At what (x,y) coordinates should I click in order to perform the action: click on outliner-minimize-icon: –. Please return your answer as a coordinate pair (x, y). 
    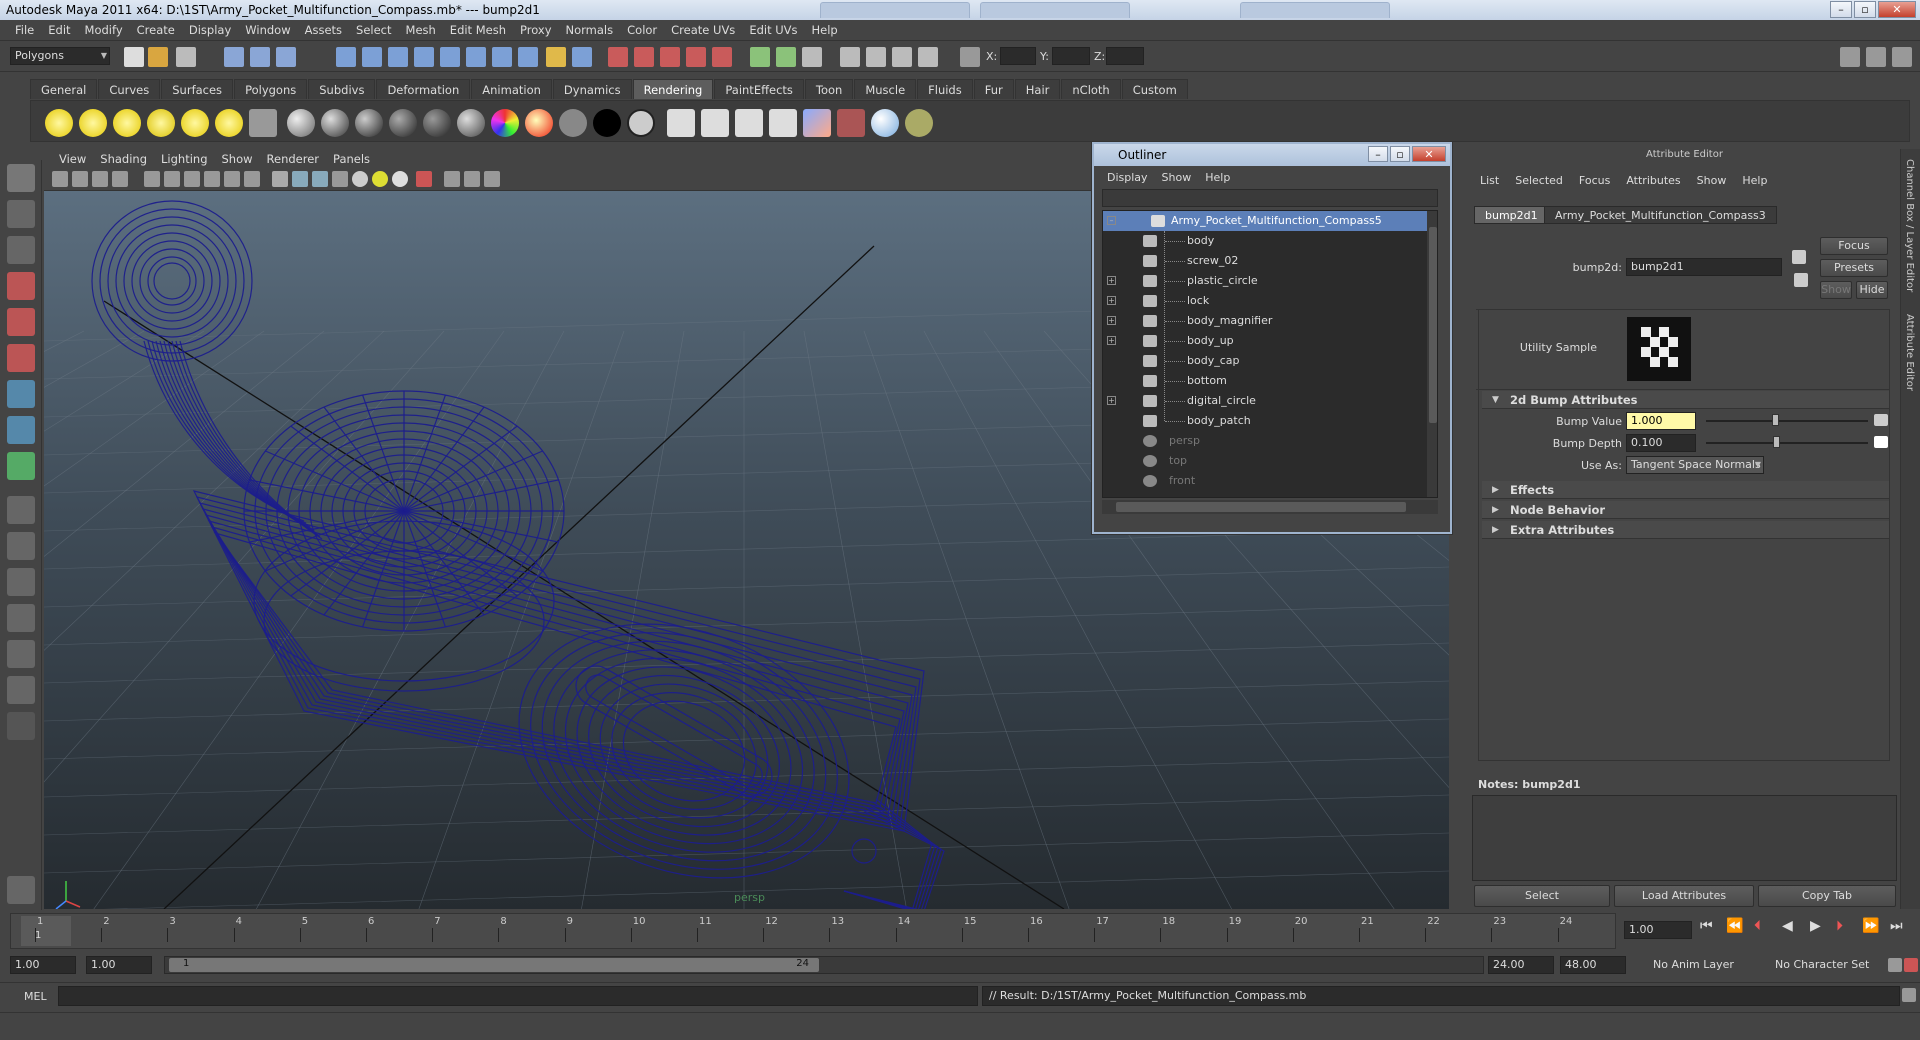
    Looking at the image, I should click on (1378, 154).